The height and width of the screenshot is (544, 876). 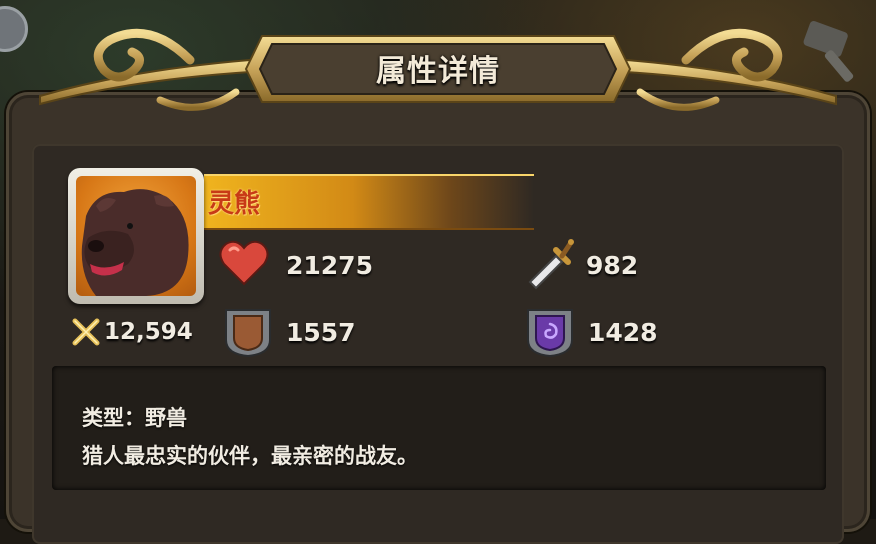 What do you see at coordinates (329, 265) in the screenshot?
I see `health-value: 21275` at bounding box center [329, 265].